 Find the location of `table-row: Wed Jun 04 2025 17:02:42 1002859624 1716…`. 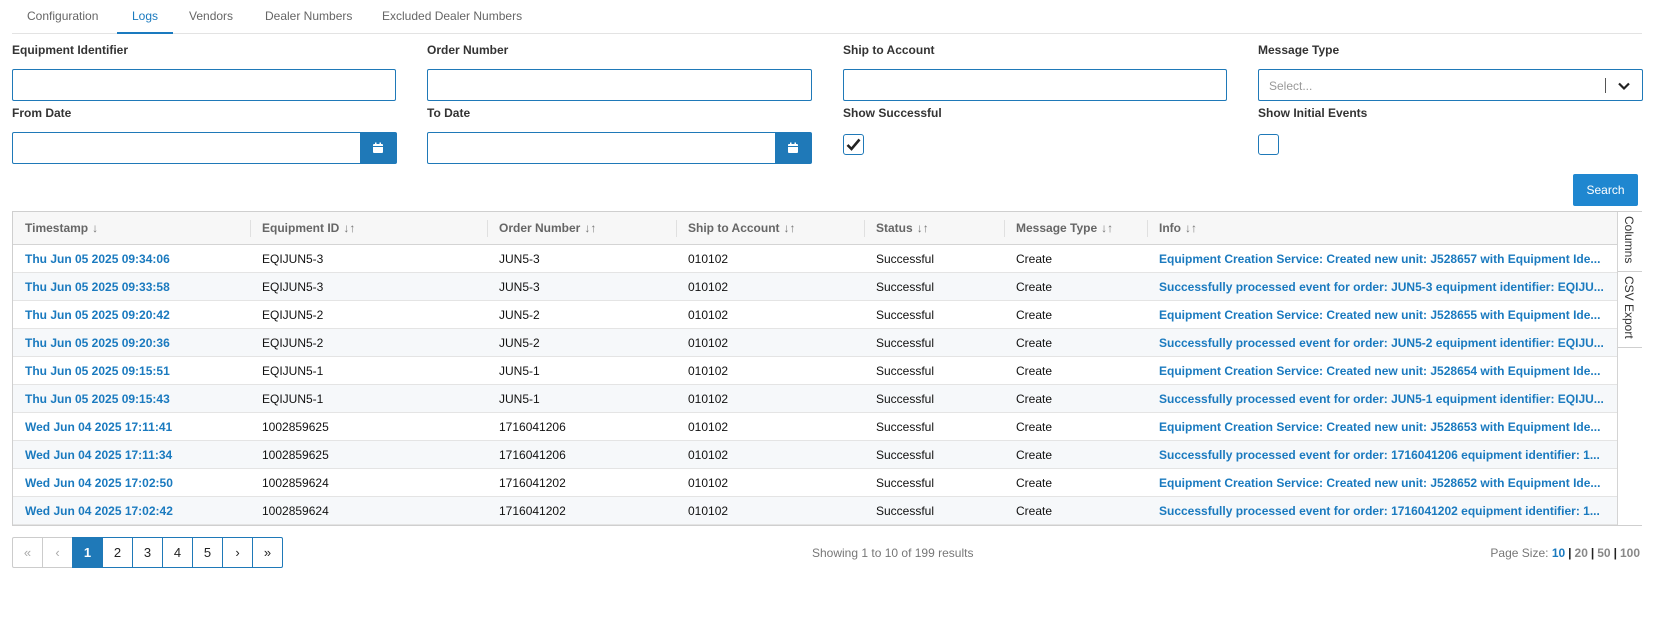

table-row: Wed Jun 04 2025 17:02:42 1002859624 1716… is located at coordinates (815, 511).